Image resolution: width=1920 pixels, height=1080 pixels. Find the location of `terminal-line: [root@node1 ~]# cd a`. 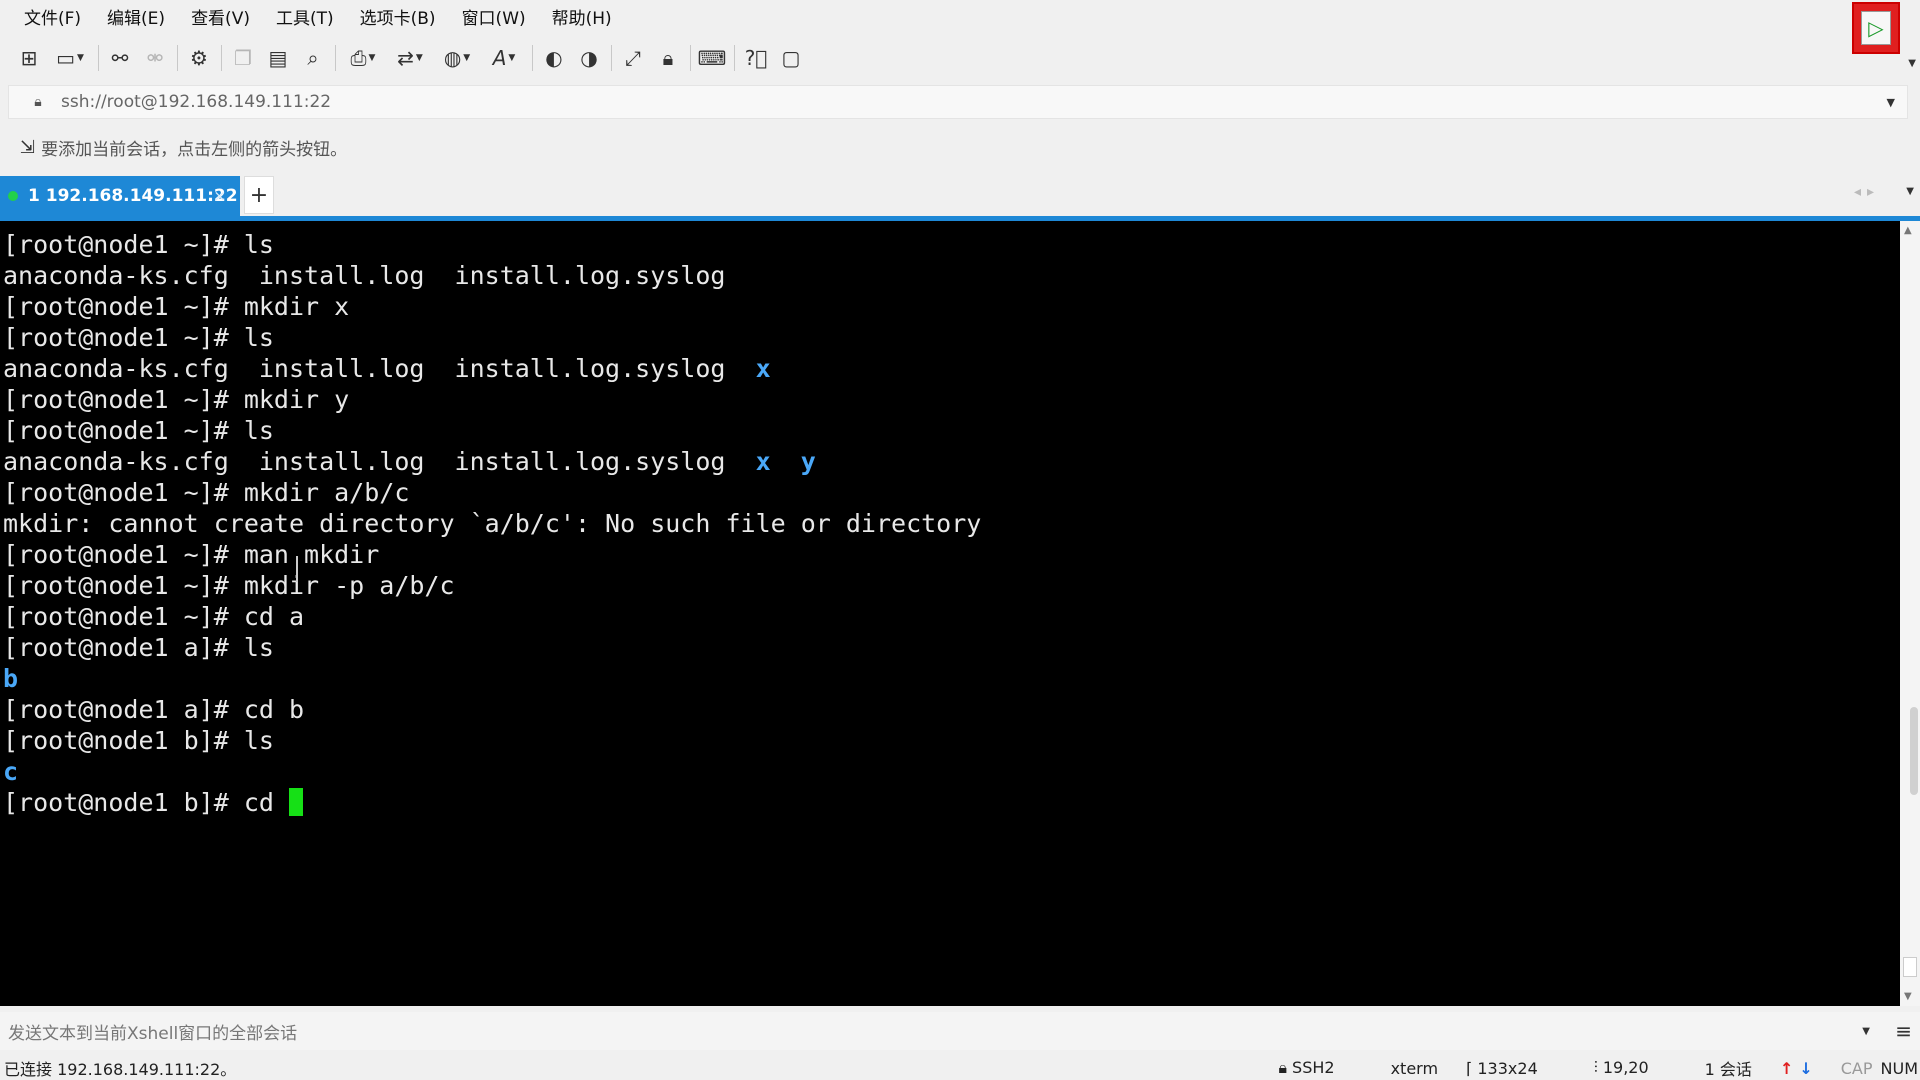

terminal-line: [root@node1 ~]# cd a is located at coordinates (154, 616).